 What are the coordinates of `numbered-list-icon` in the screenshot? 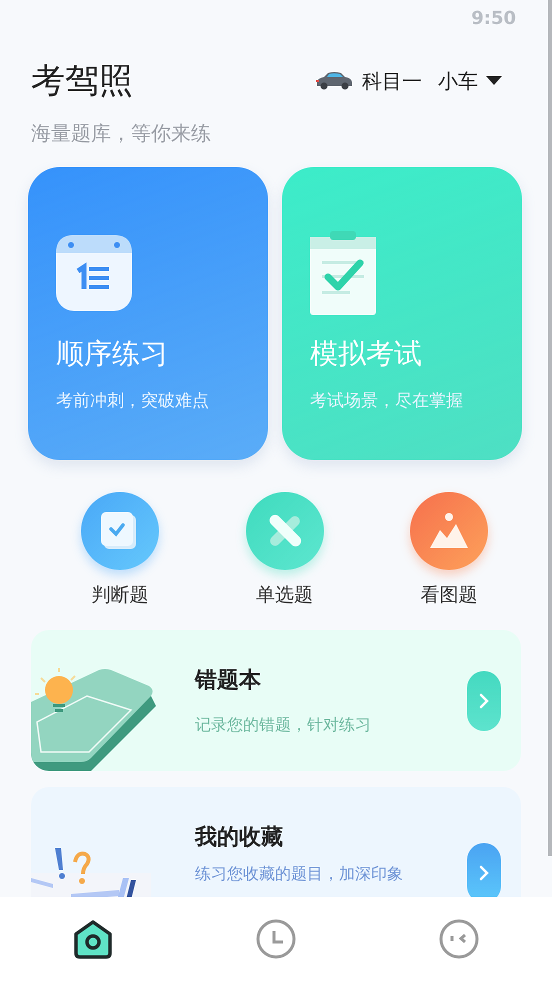 It's located at (94, 273).